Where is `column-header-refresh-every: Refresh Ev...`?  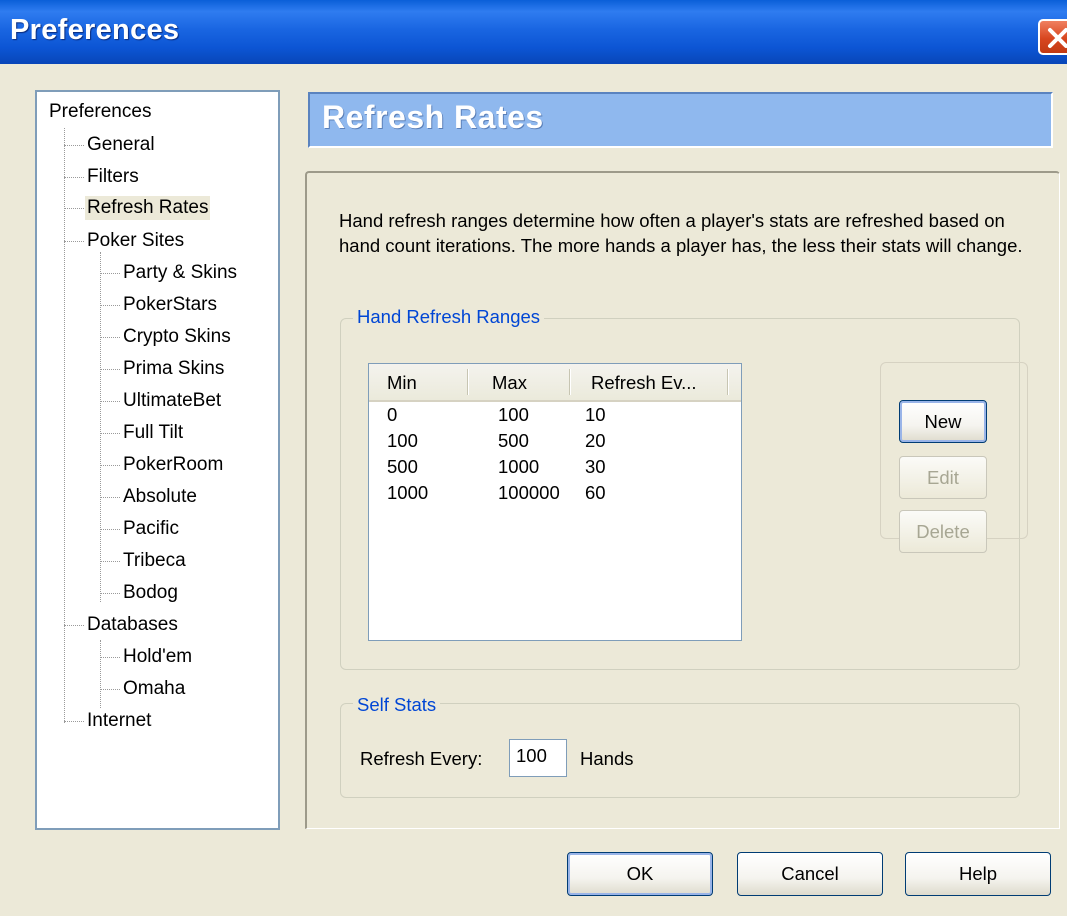 column-header-refresh-every: Refresh Ev... is located at coordinates (644, 383).